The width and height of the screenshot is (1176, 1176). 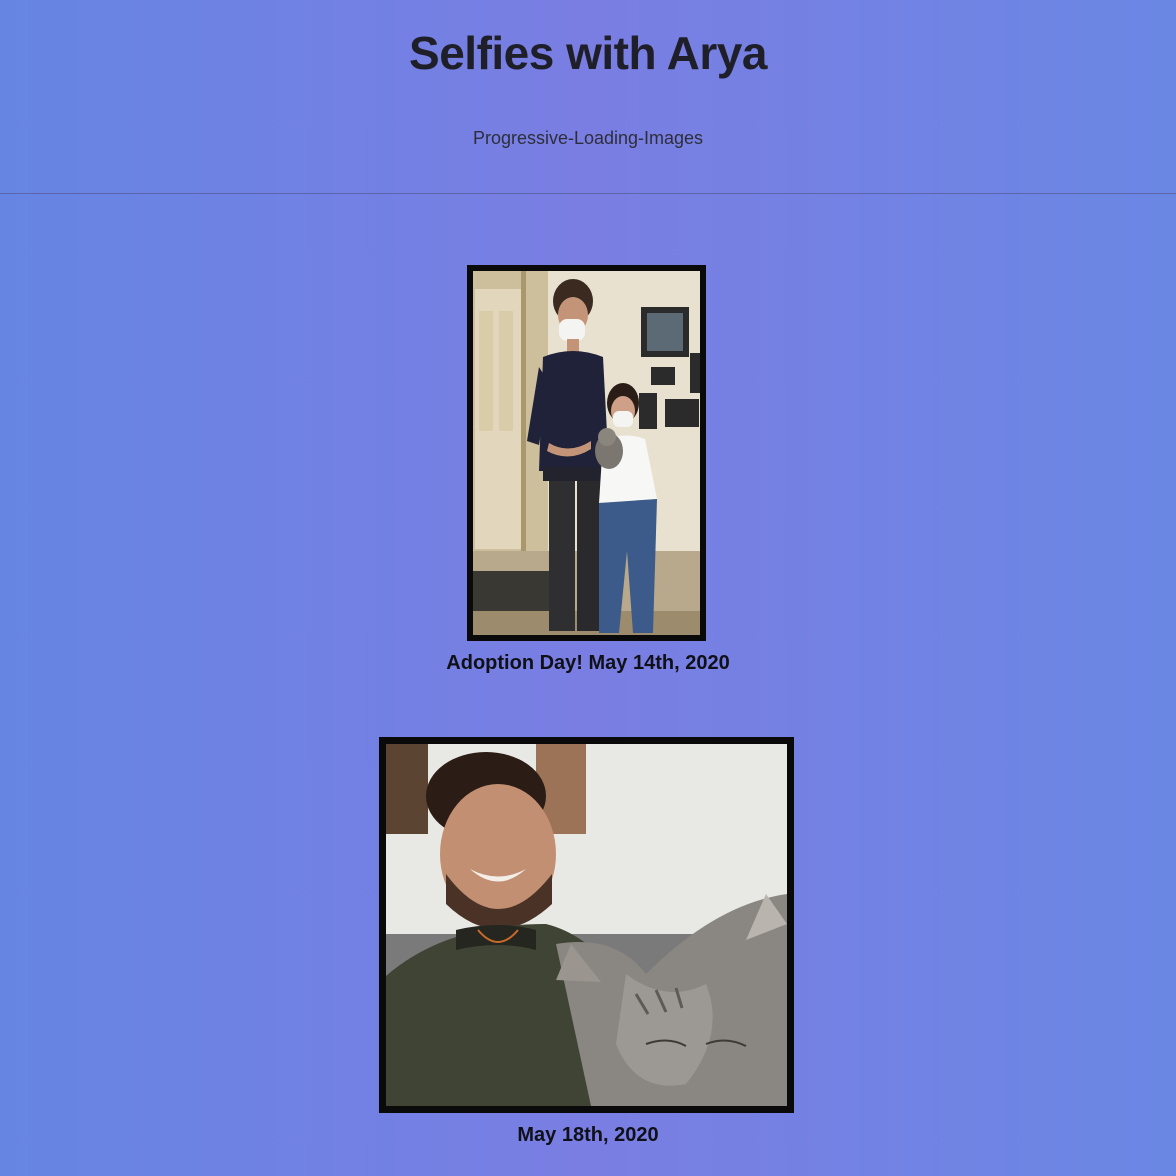 I want to click on photo-may-18-image, so click(x=586, y=925).